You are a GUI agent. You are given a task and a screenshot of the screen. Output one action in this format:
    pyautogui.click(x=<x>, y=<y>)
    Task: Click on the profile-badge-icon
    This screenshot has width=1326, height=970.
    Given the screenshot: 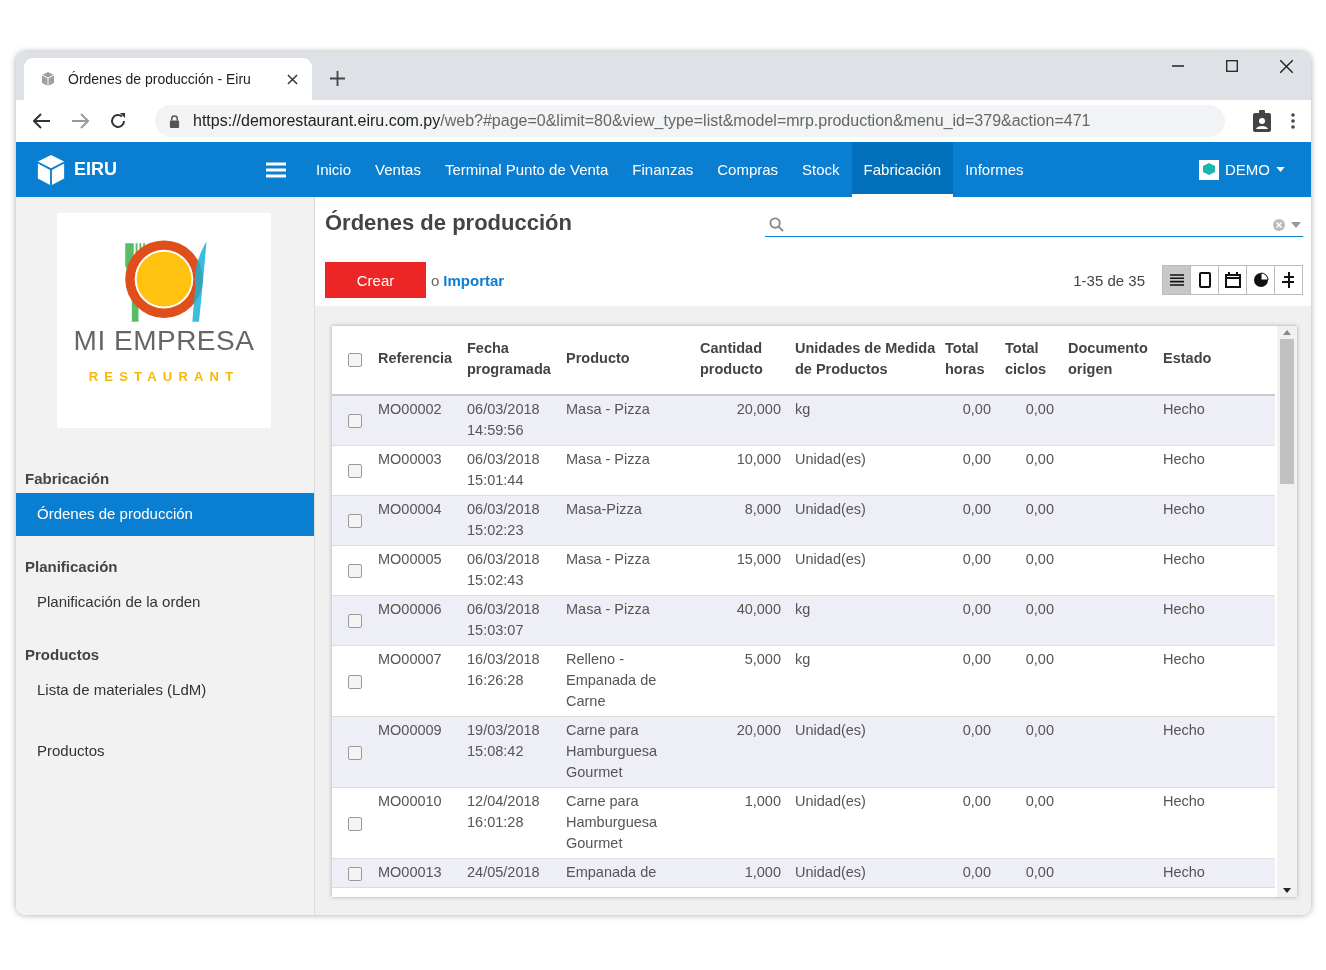 What is the action you would take?
    pyautogui.click(x=1262, y=121)
    